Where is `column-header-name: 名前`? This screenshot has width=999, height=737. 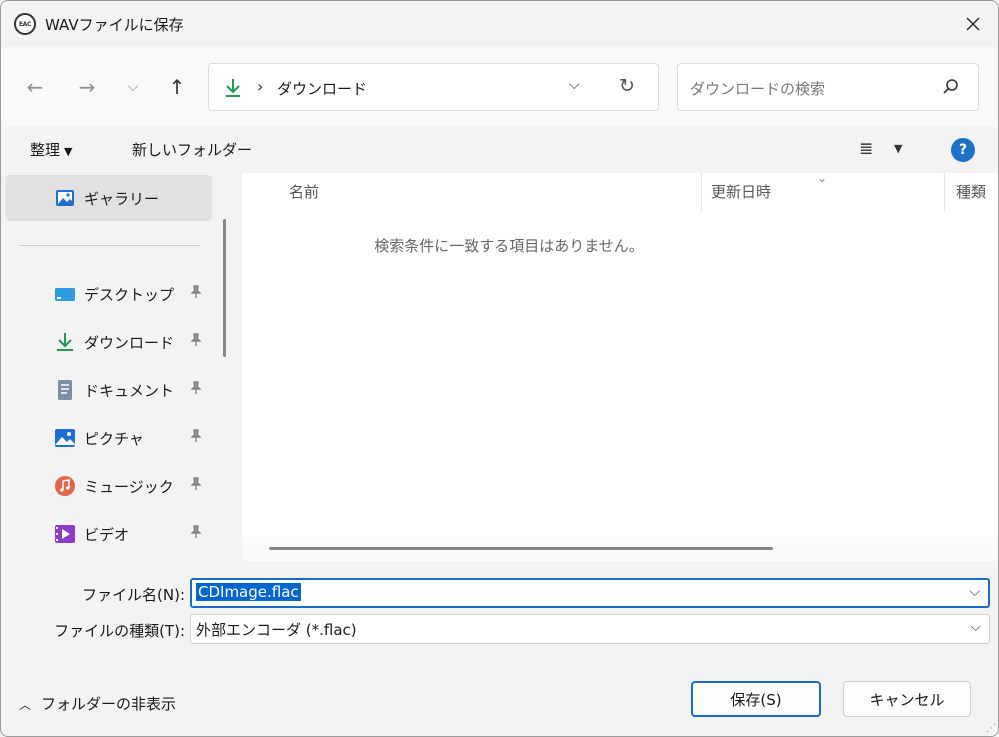 column-header-name: 名前 is located at coordinates (304, 191).